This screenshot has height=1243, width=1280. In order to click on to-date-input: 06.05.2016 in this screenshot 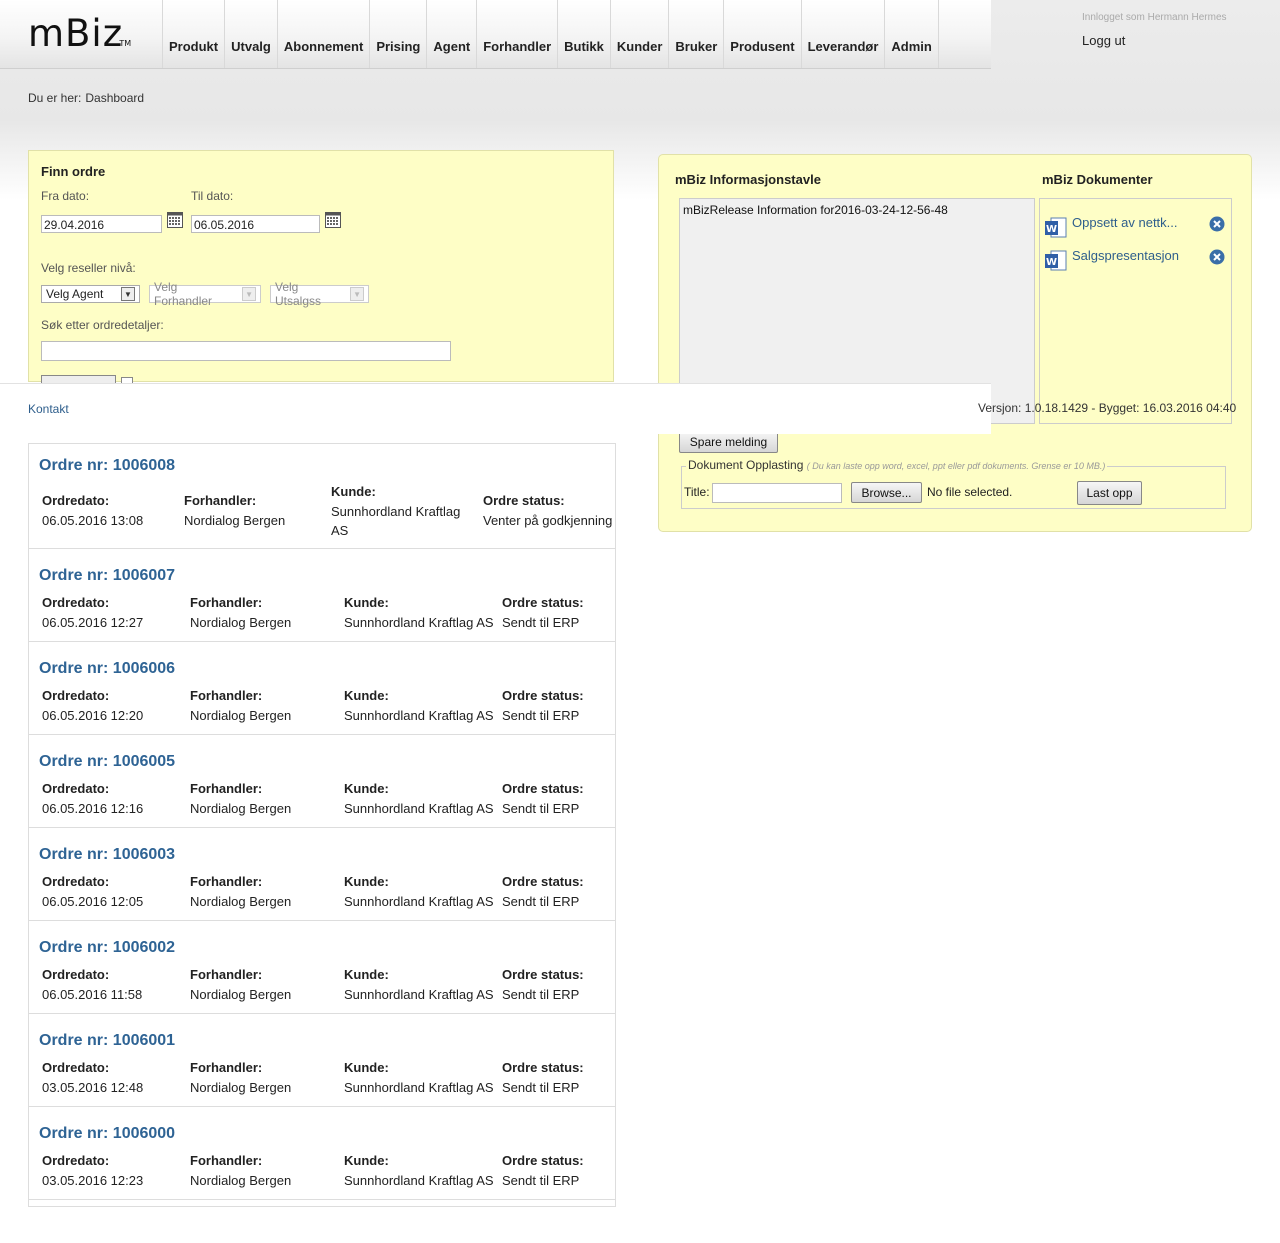, I will do `click(255, 224)`.